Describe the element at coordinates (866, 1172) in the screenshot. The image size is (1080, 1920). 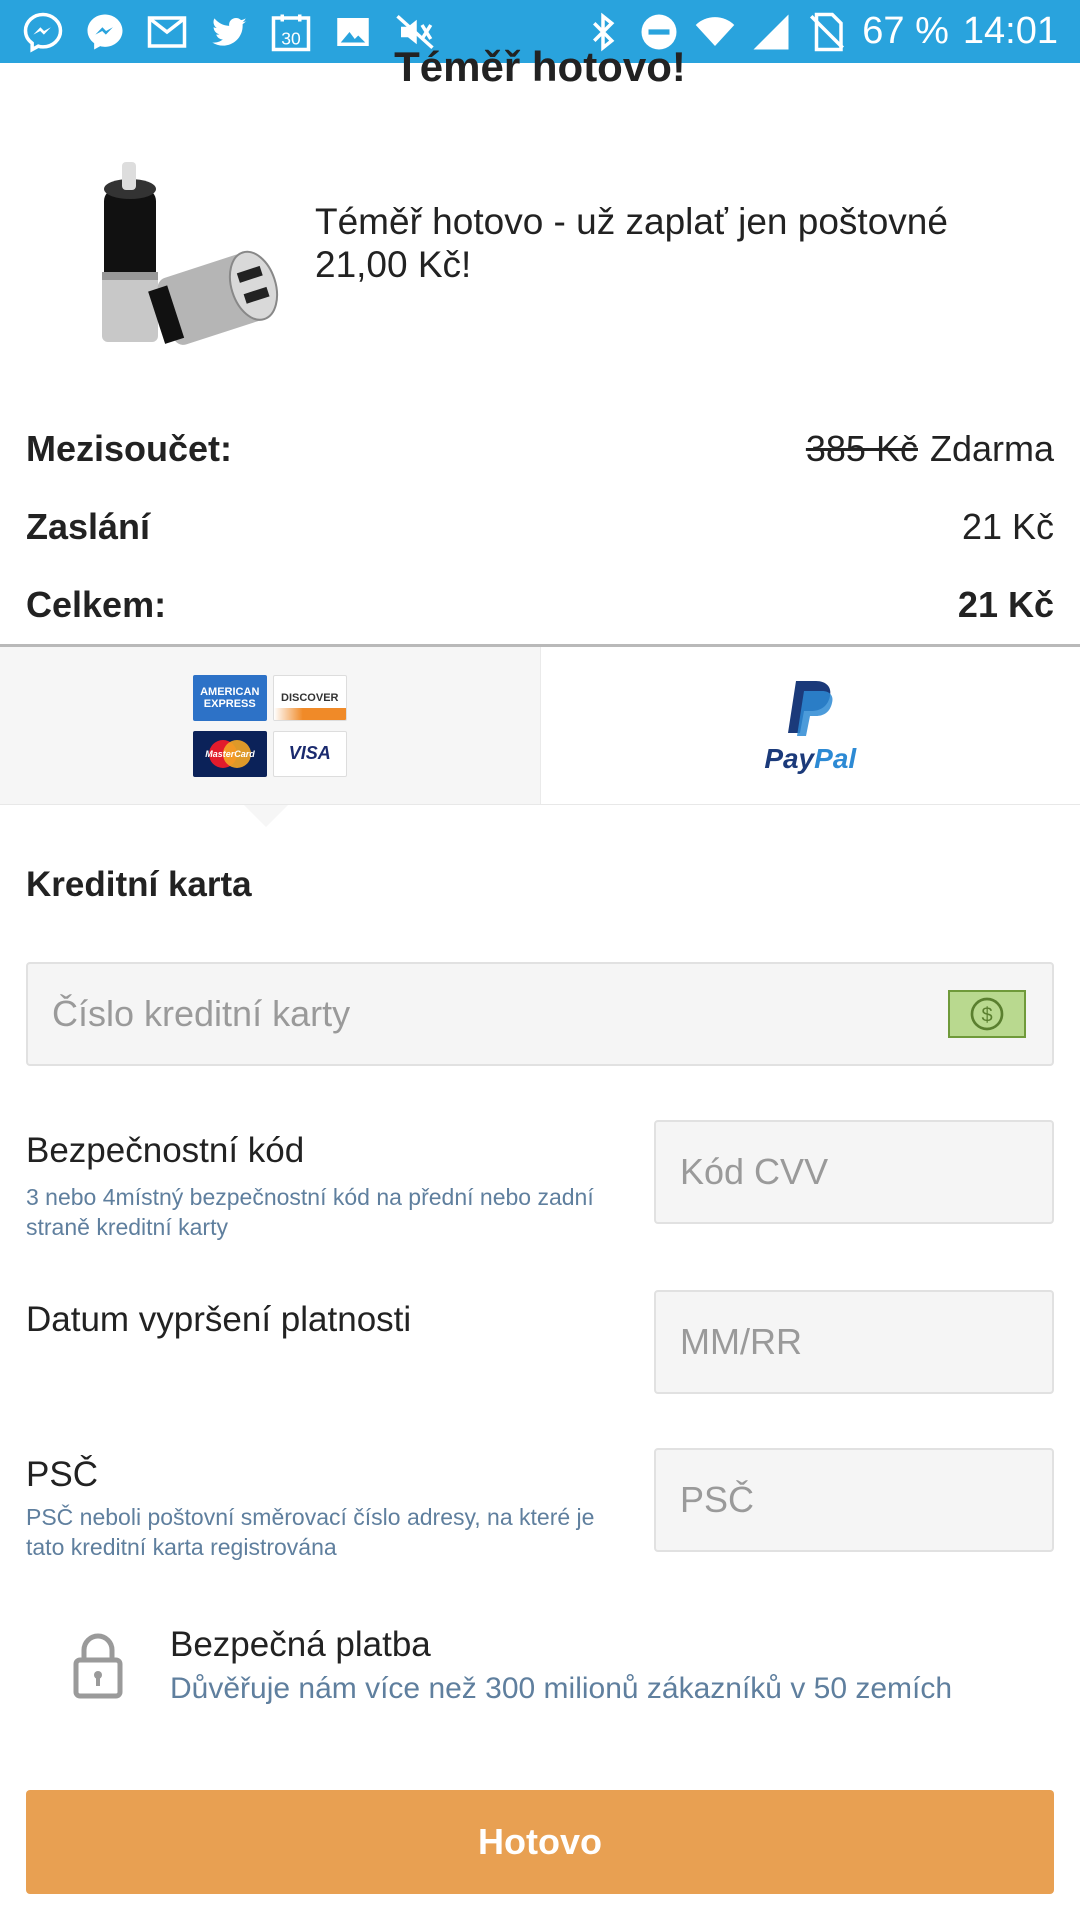
I see `cvv-input` at that location.